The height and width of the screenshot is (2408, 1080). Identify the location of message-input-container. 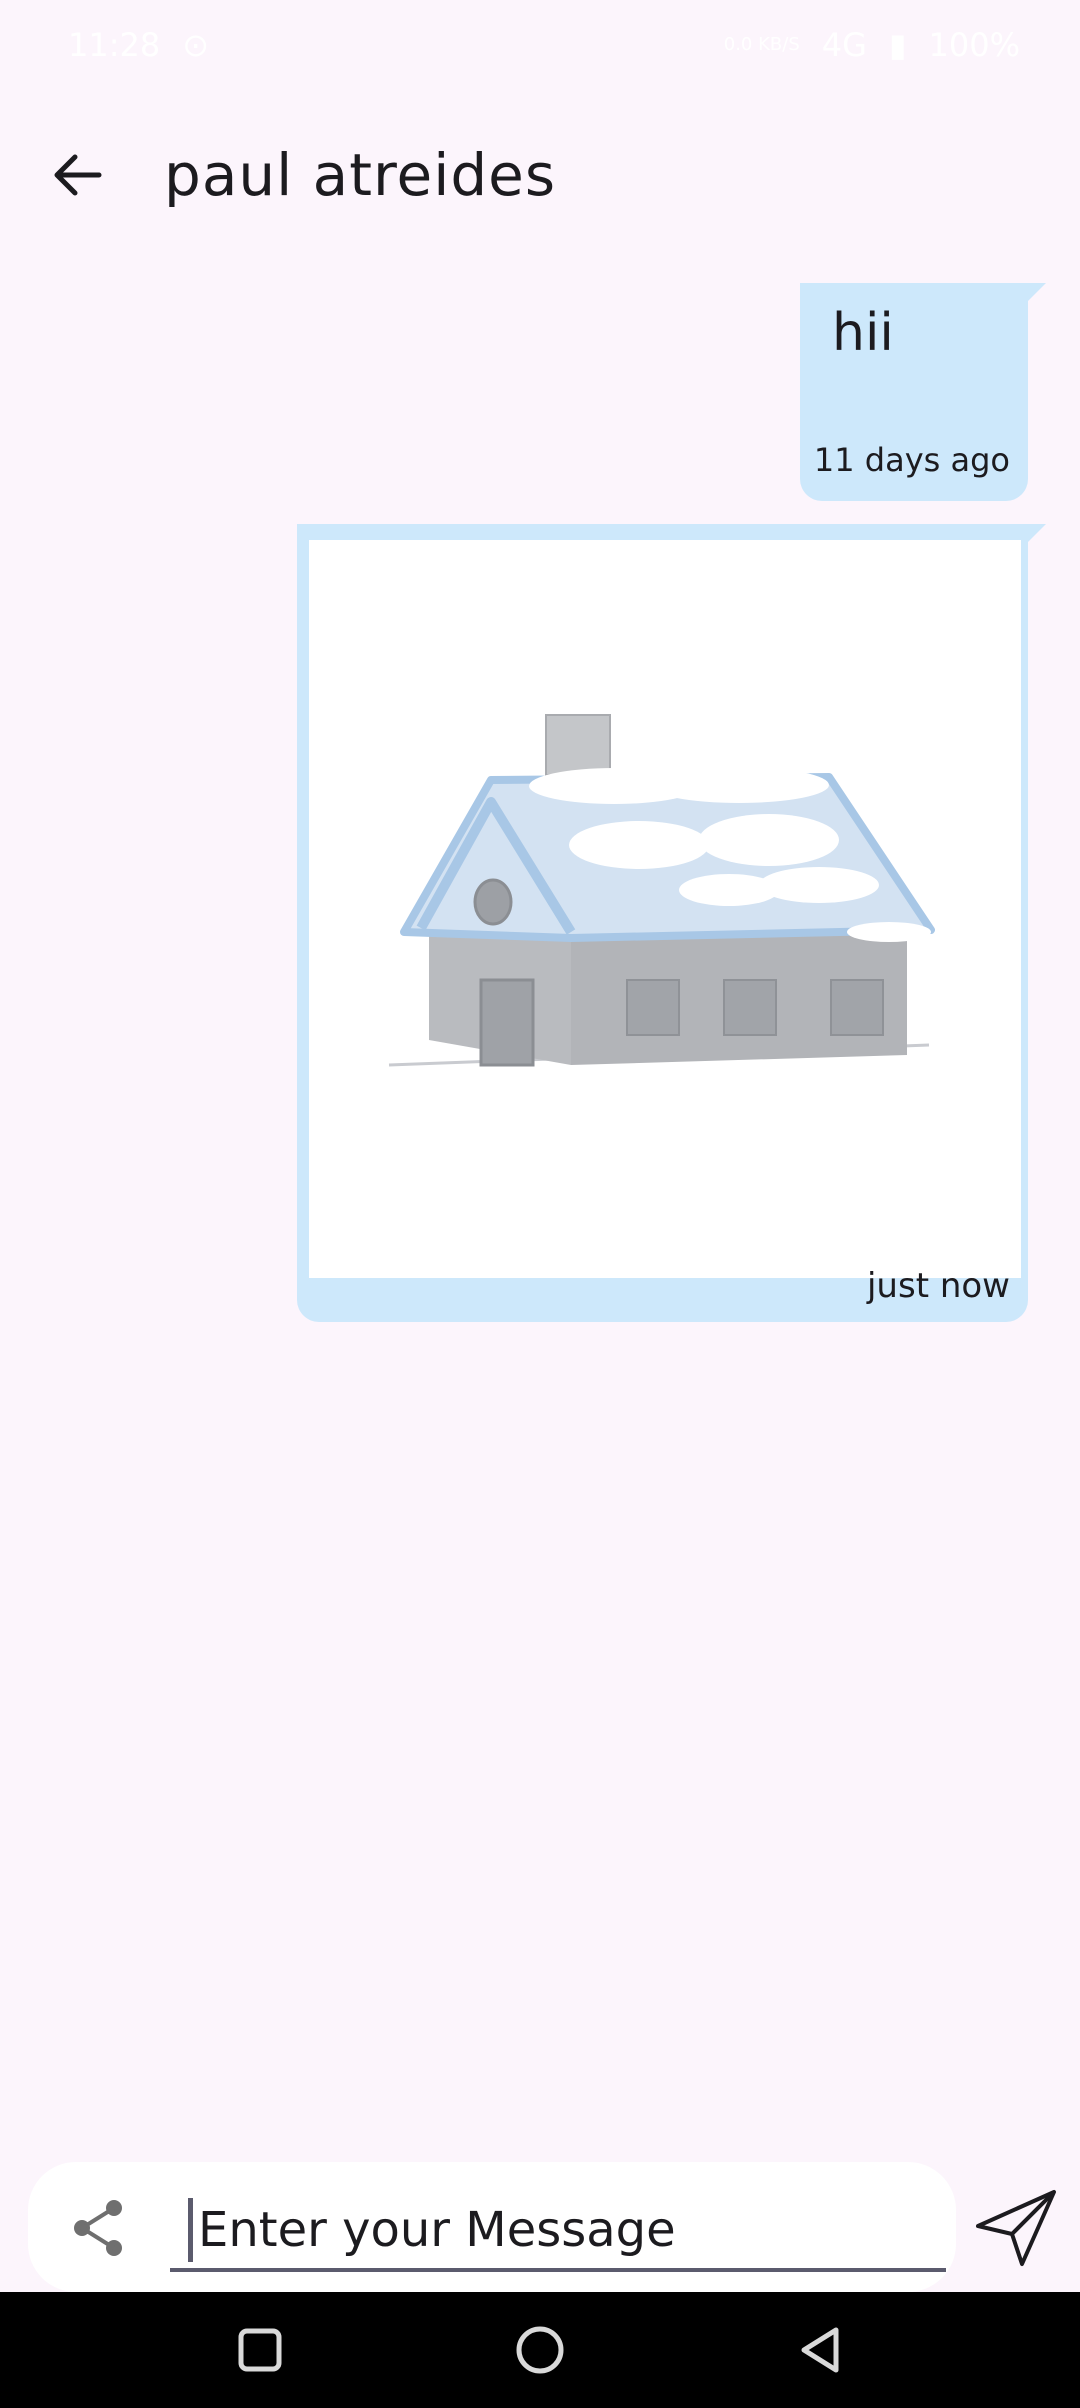
(558, 2232).